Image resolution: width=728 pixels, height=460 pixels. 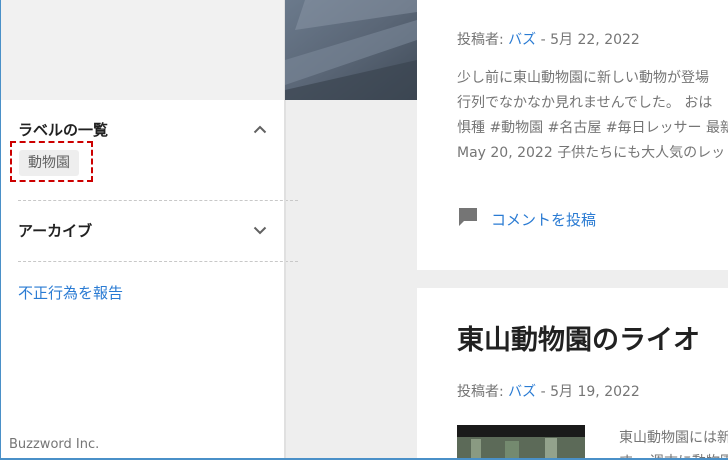 What do you see at coordinates (592, 128) in the screenshot?
I see `snippet-line: 惧種 #動物園 #名古屋 #毎日レッサー 最新` at bounding box center [592, 128].